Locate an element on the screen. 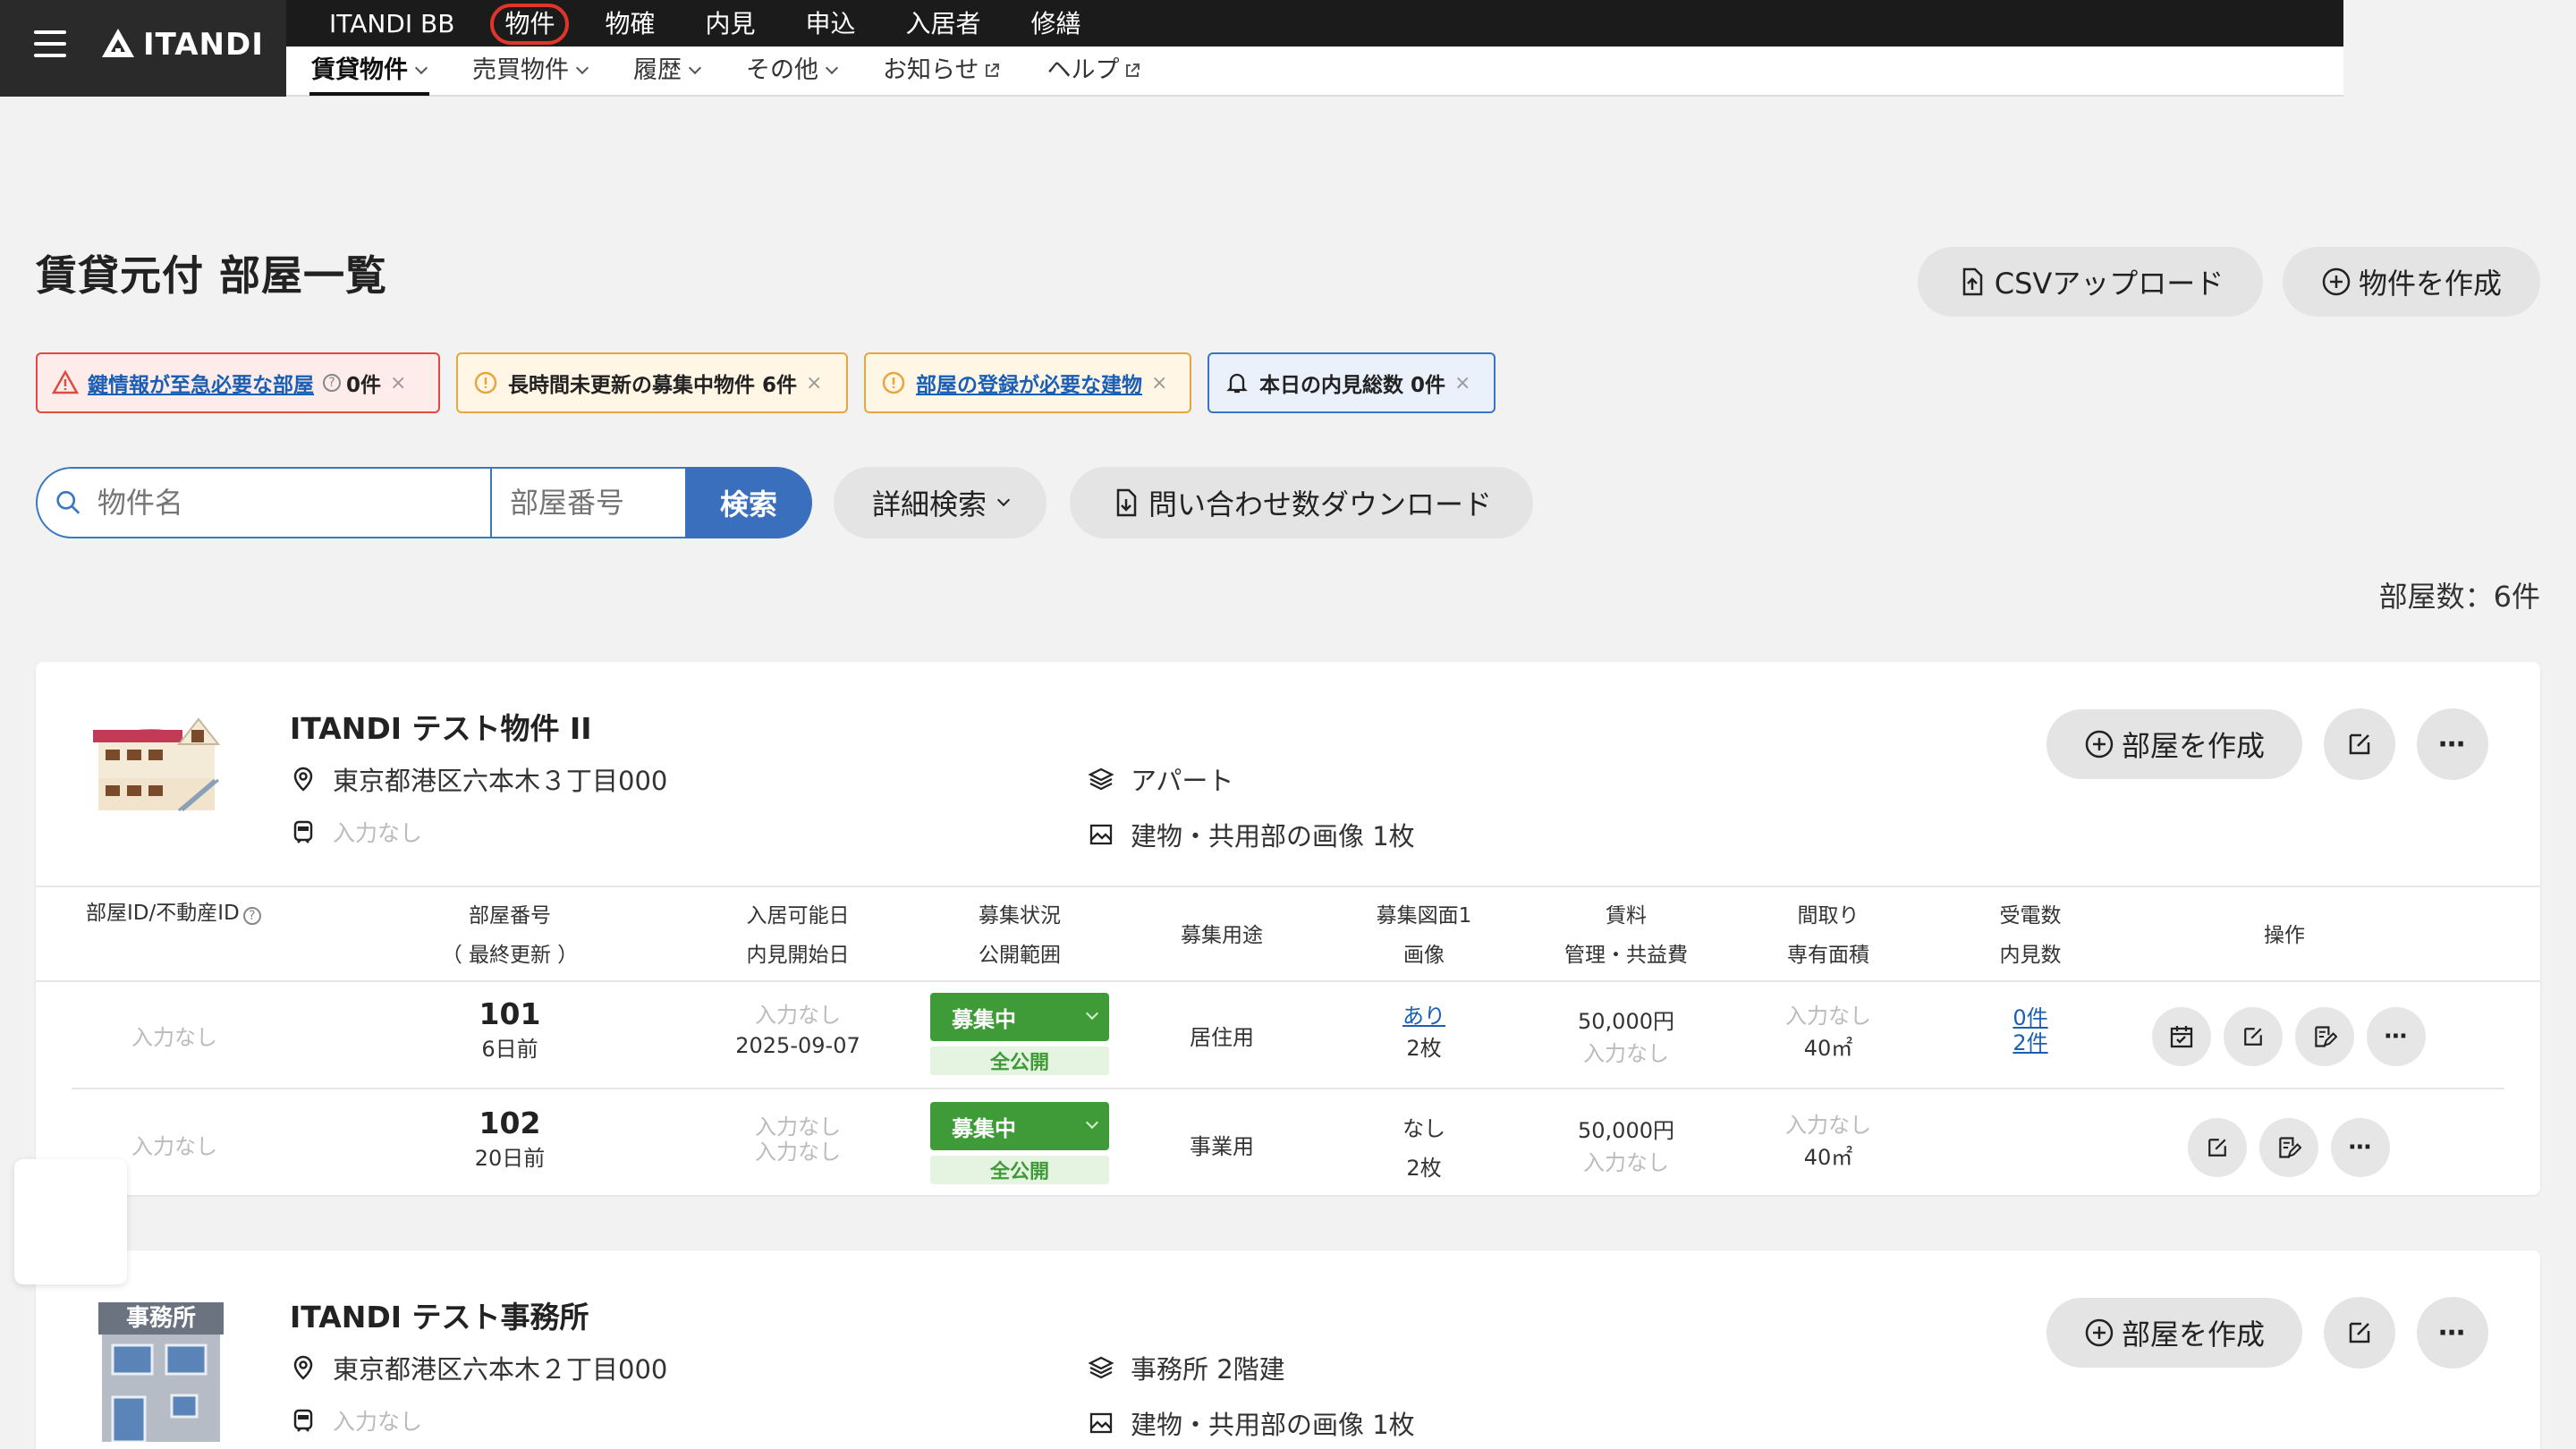  top-nav-nyukyosha: 入居者 is located at coordinates (943, 23).